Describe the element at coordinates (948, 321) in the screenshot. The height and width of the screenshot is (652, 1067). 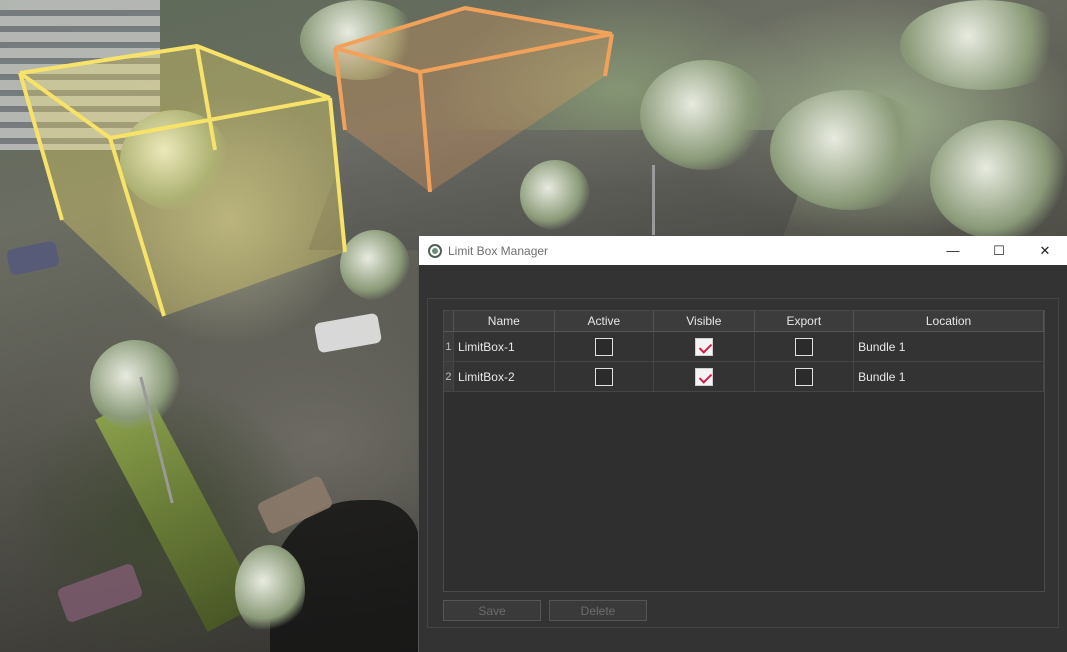
I see `column-header-location: Location` at that location.